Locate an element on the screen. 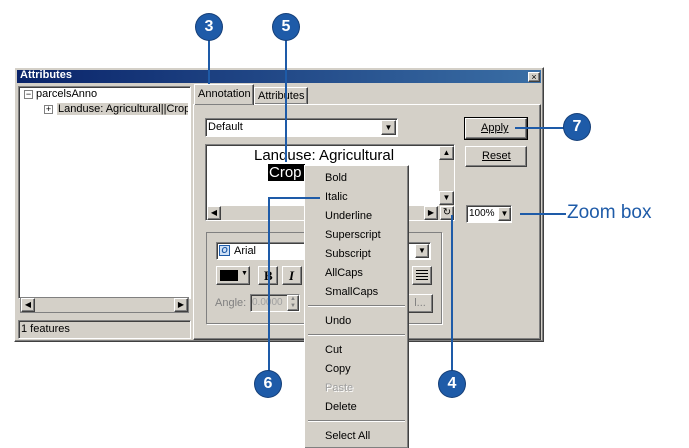 This screenshot has width=689, height=448. menu-item-allcaps: AllCaps is located at coordinates (356, 273).